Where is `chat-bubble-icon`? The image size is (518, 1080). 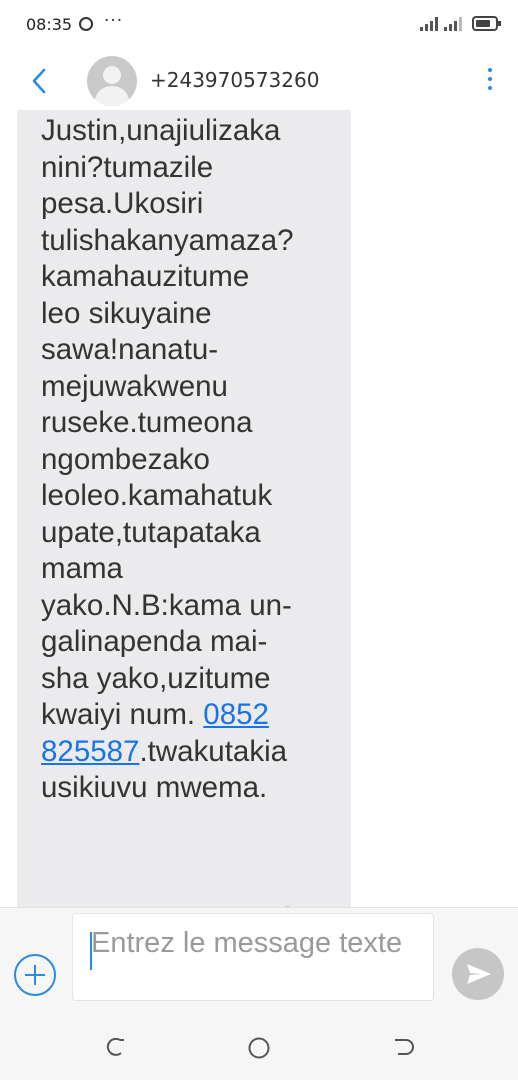
chat-bubble-icon is located at coordinates (86, 24).